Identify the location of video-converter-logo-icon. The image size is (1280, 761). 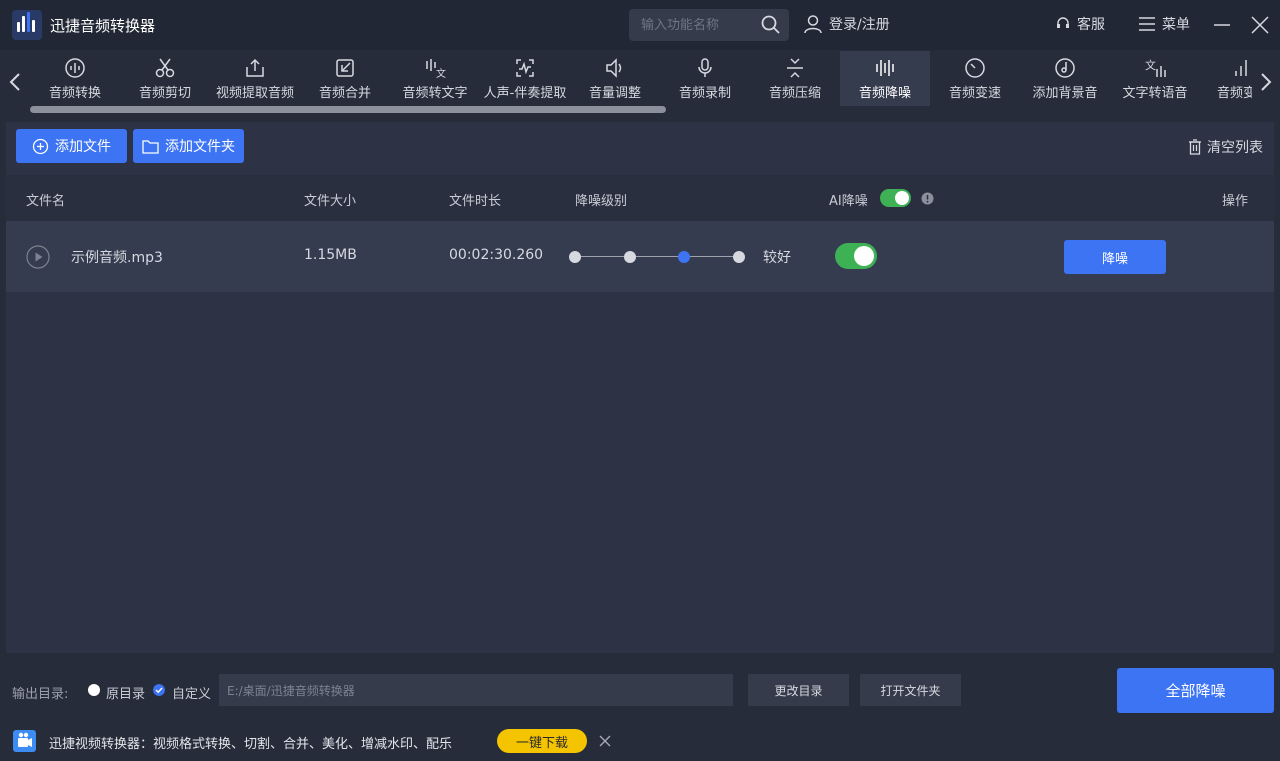
(24, 741).